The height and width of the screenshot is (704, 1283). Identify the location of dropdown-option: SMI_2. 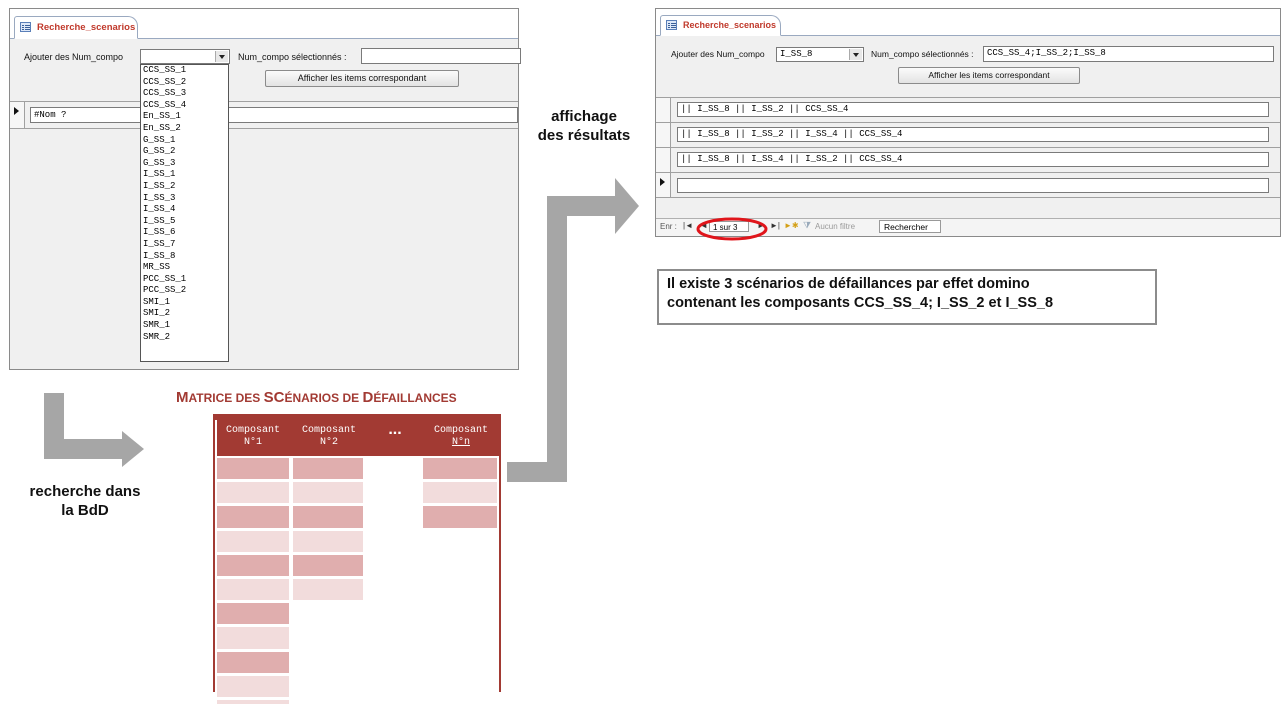
(184, 314).